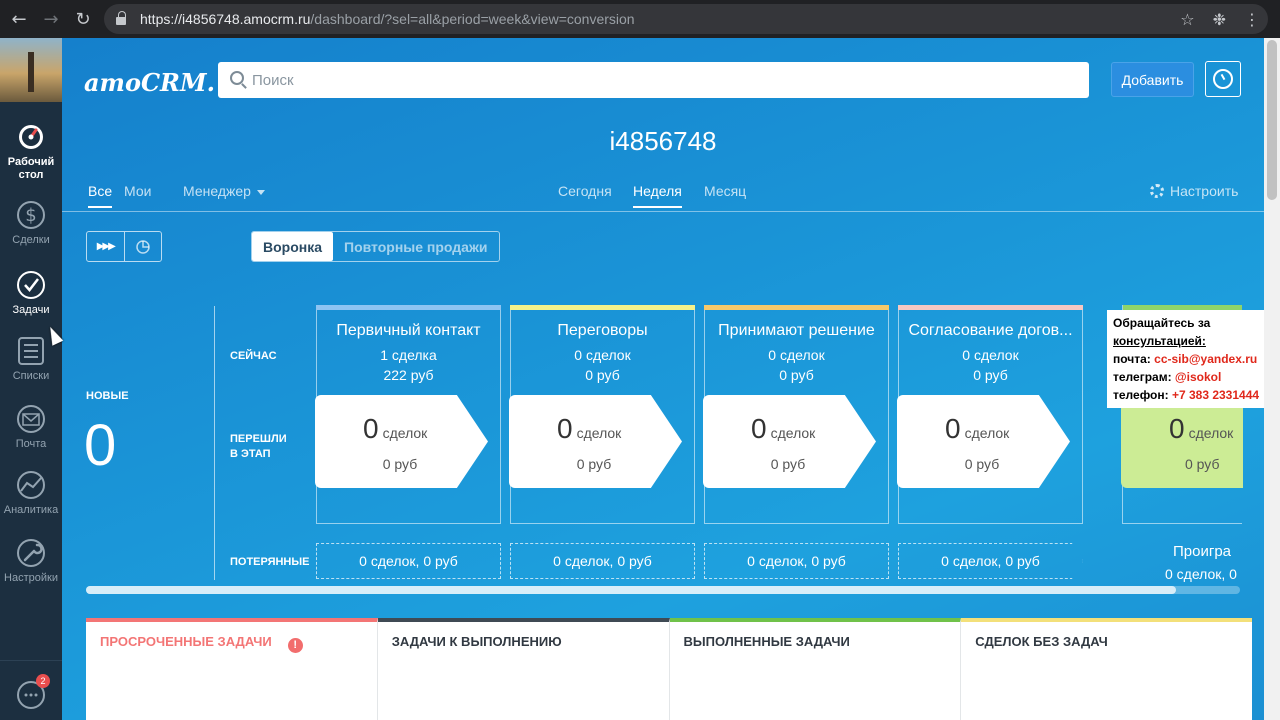 This screenshot has height=720, width=1280. I want to click on funnel-view-button: ▶▶▶, so click(106, 246).